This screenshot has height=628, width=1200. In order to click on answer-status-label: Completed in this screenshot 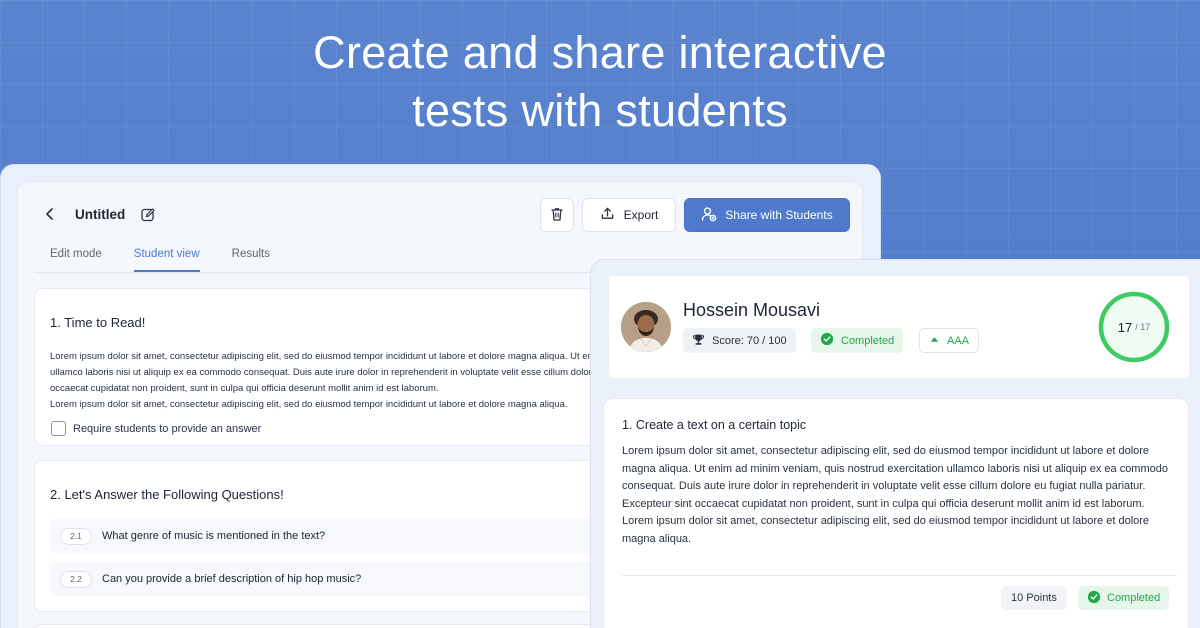, I will do `click(1134, 598)`.